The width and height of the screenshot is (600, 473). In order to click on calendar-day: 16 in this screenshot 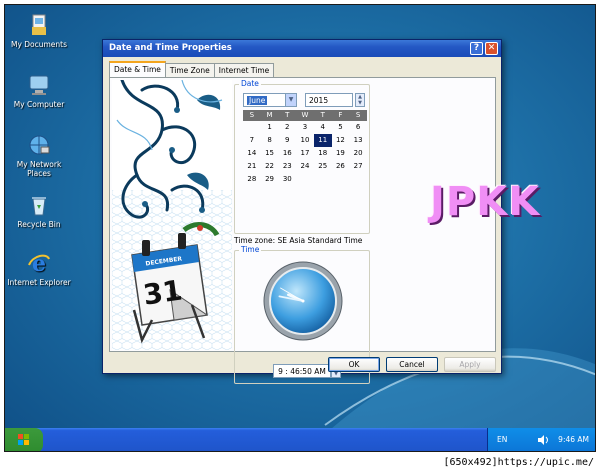, I will do `click(287, 153)`.